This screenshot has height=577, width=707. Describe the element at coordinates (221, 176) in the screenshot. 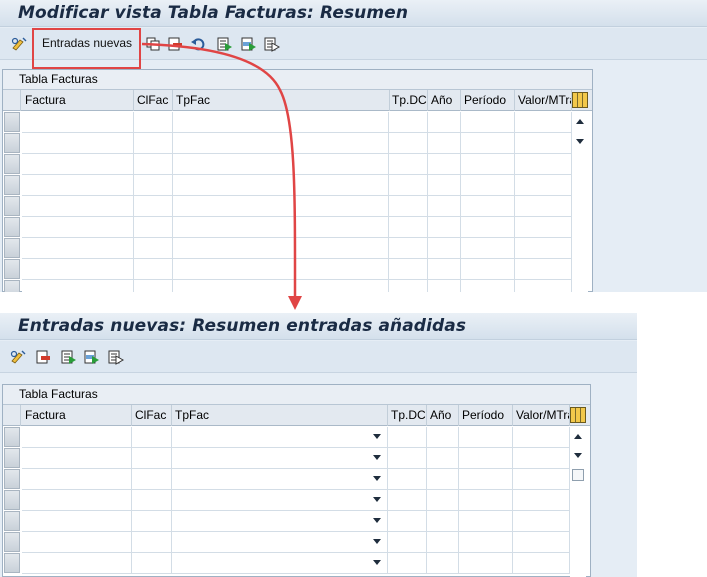

I see `annotation-arrow` at that location.